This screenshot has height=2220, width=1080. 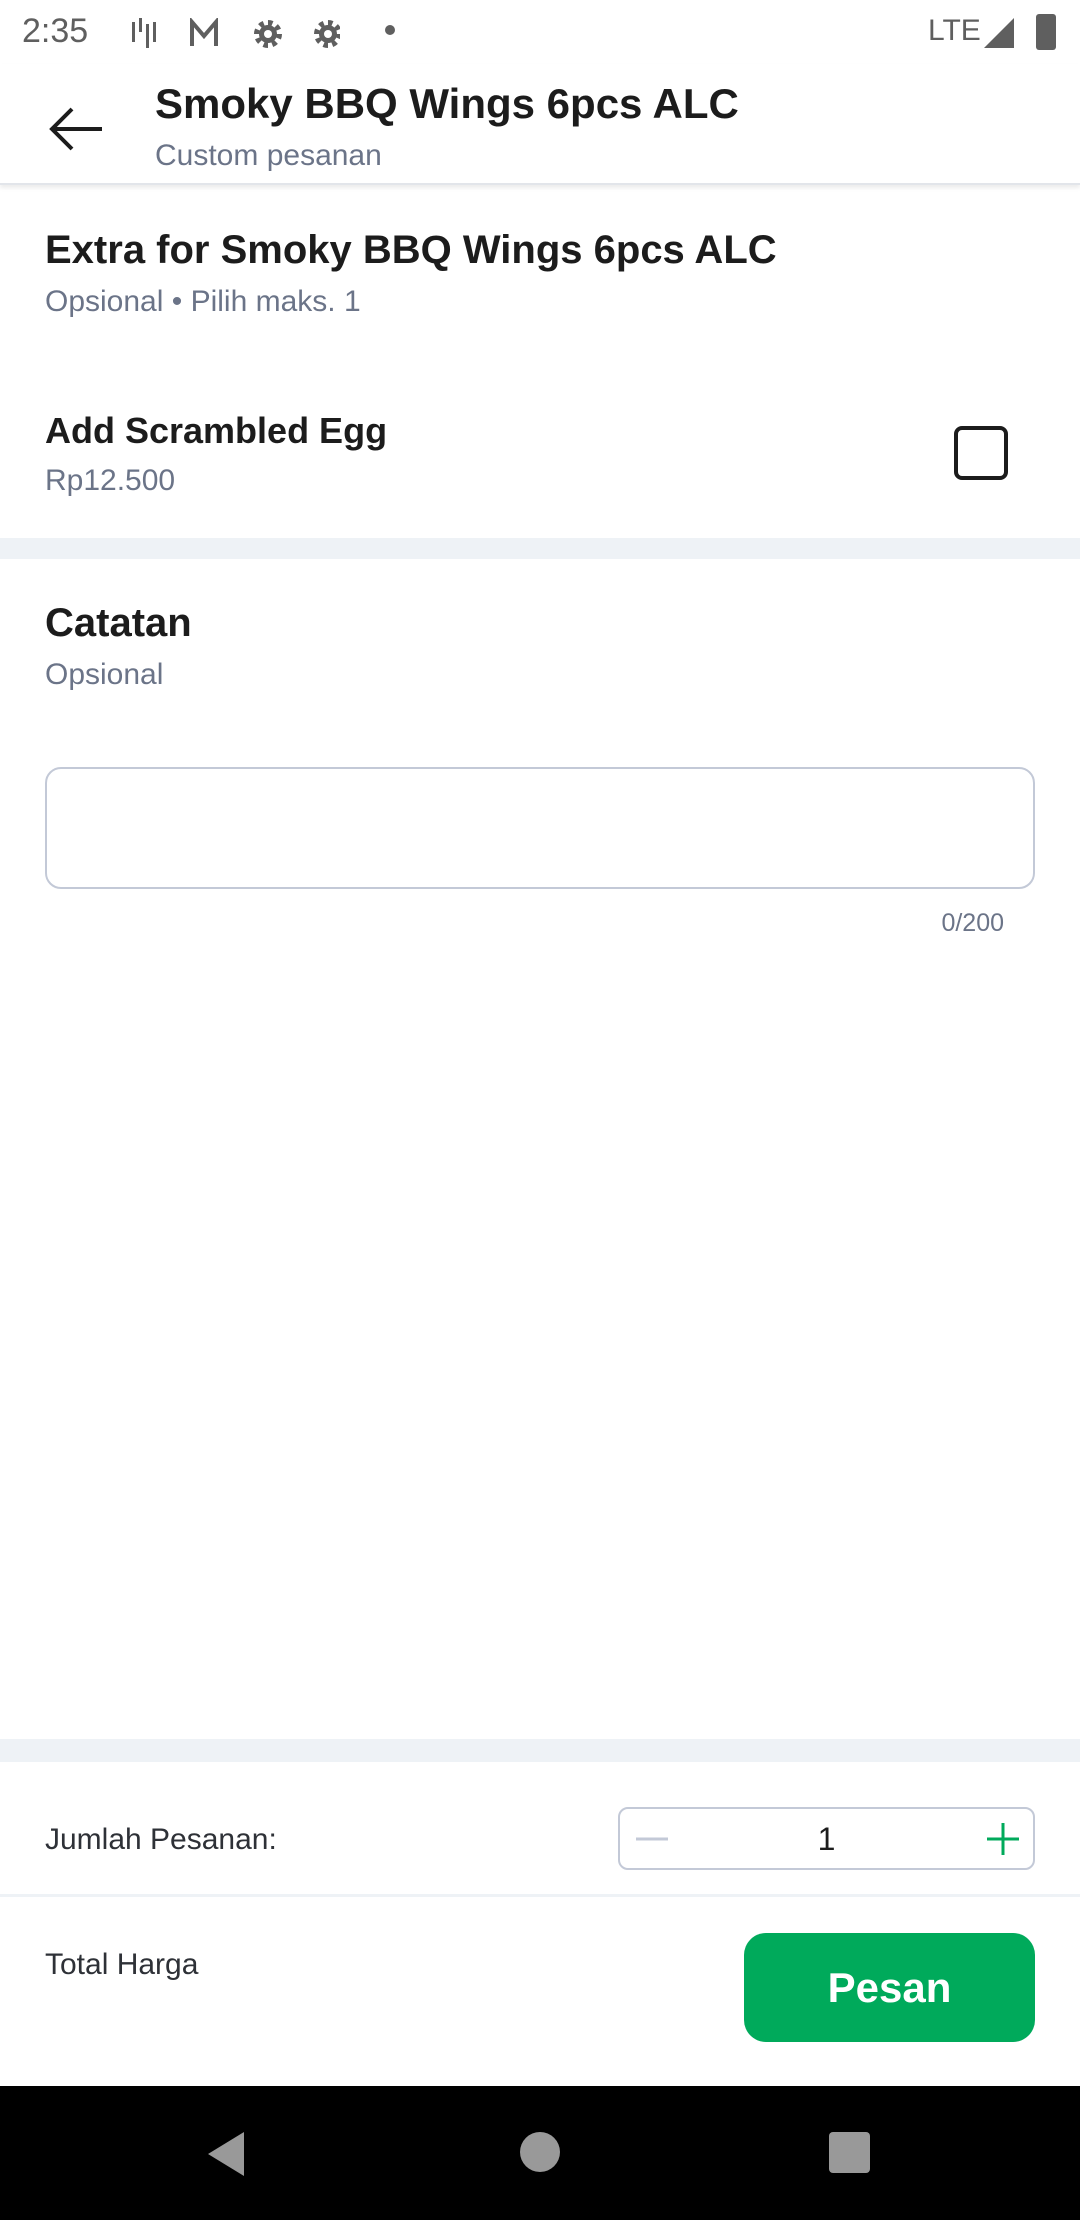 I want to click on page-subtitle: Custom pesanan, so click(x=268, y=155).